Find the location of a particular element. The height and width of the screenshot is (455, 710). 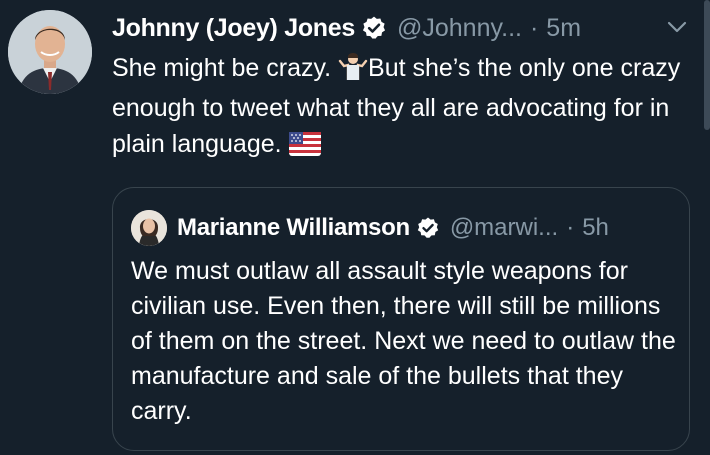

scrollbar is located at coordinates (707, 65).